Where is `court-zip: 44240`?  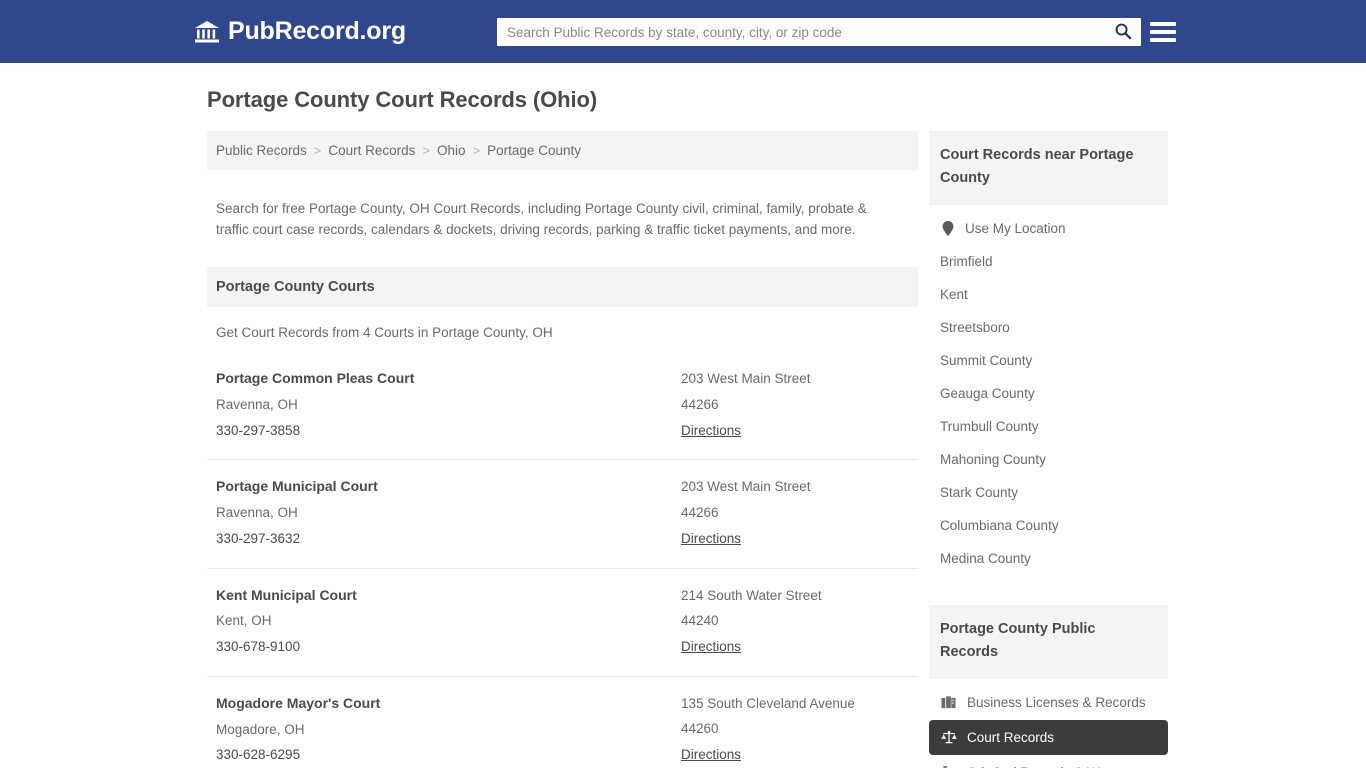
court-zip: 44240 is located at coordinates (700, 621).